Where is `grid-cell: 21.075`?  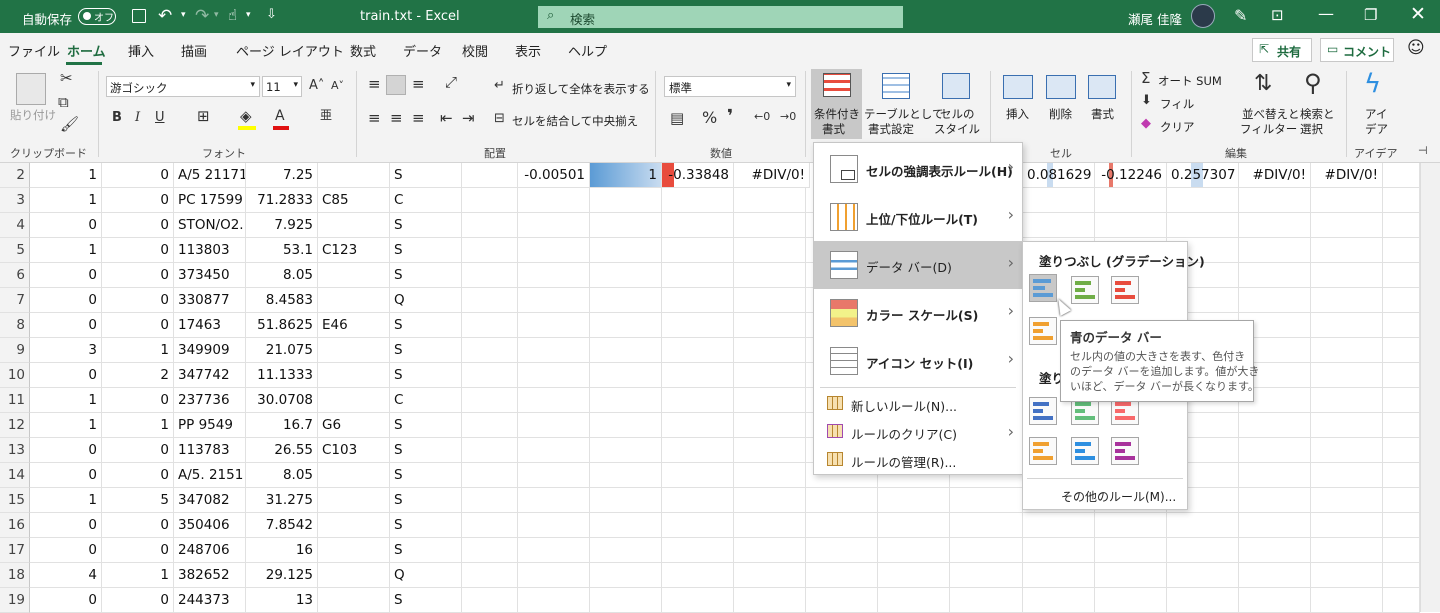
grid-cell: 21.075 is located at coordinates (282, 350).